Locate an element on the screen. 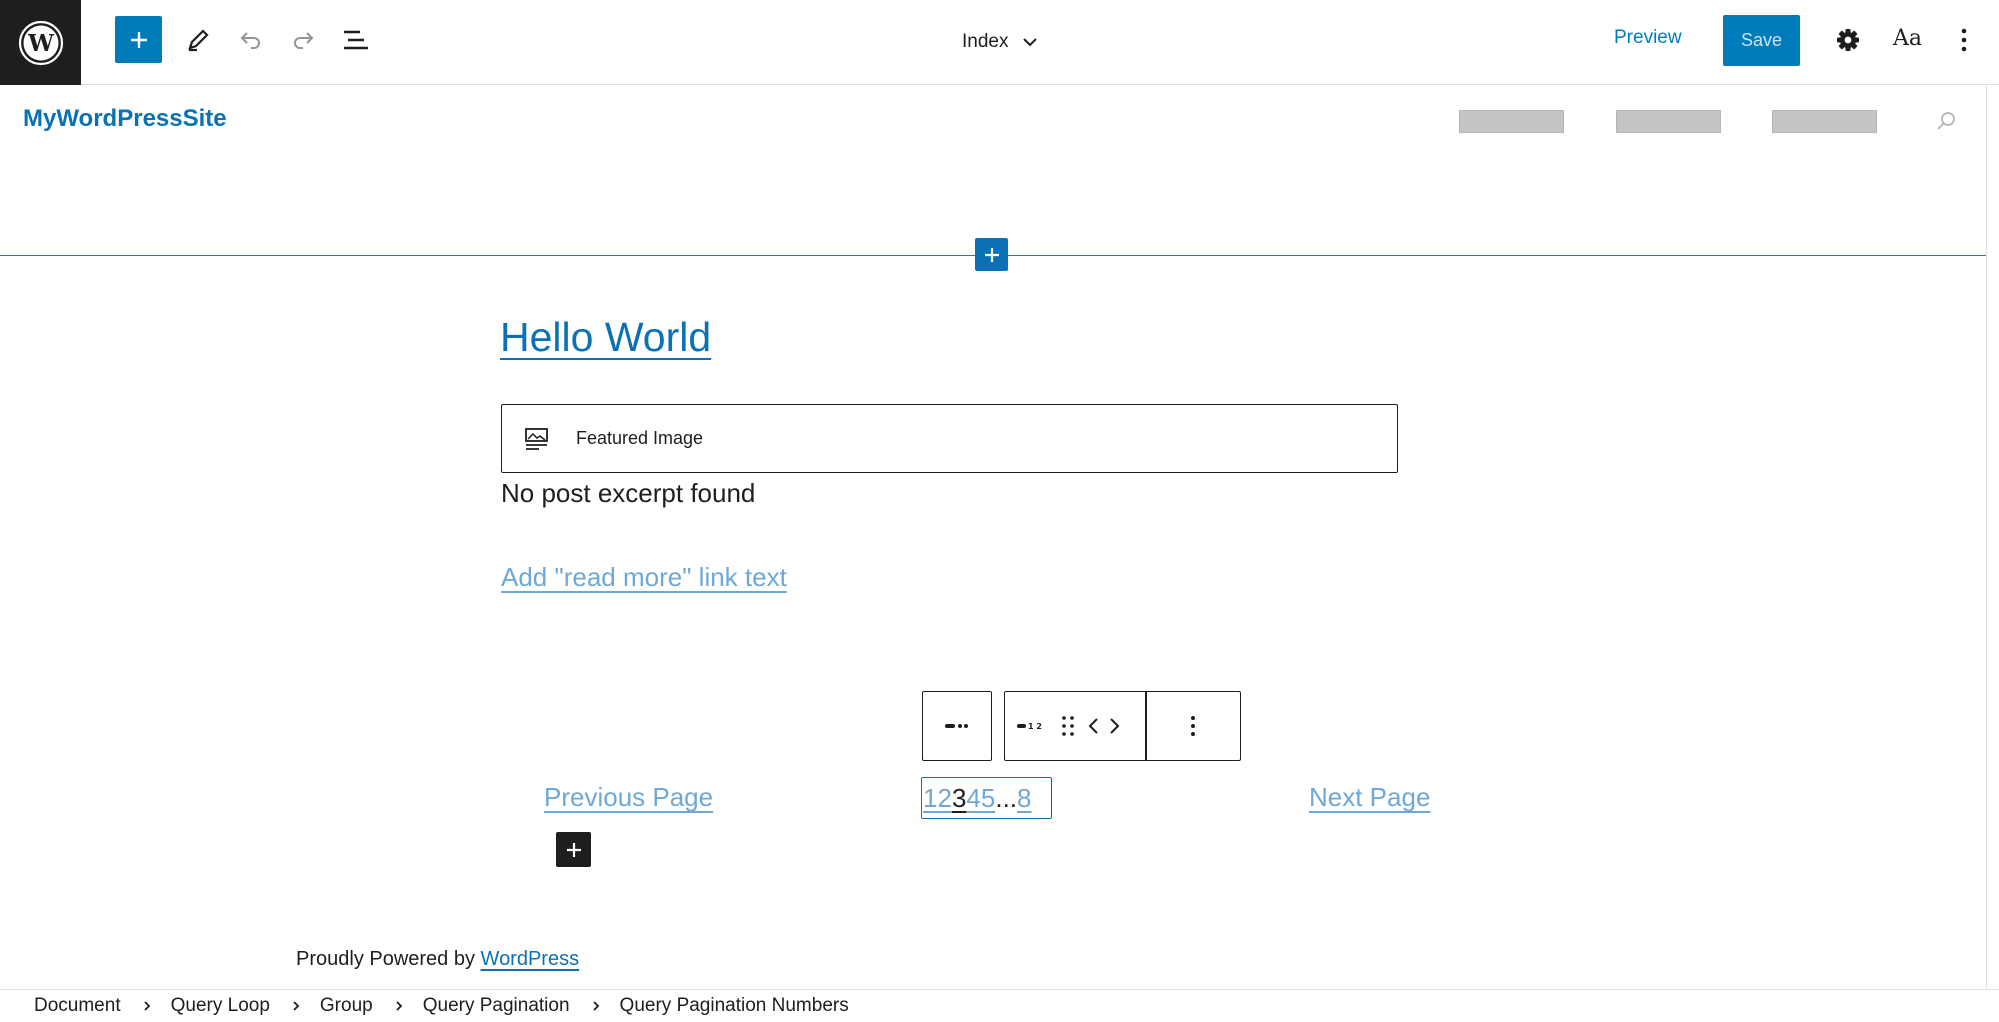  previous-page-link: Previous Page is located at coordinates (628, 797).